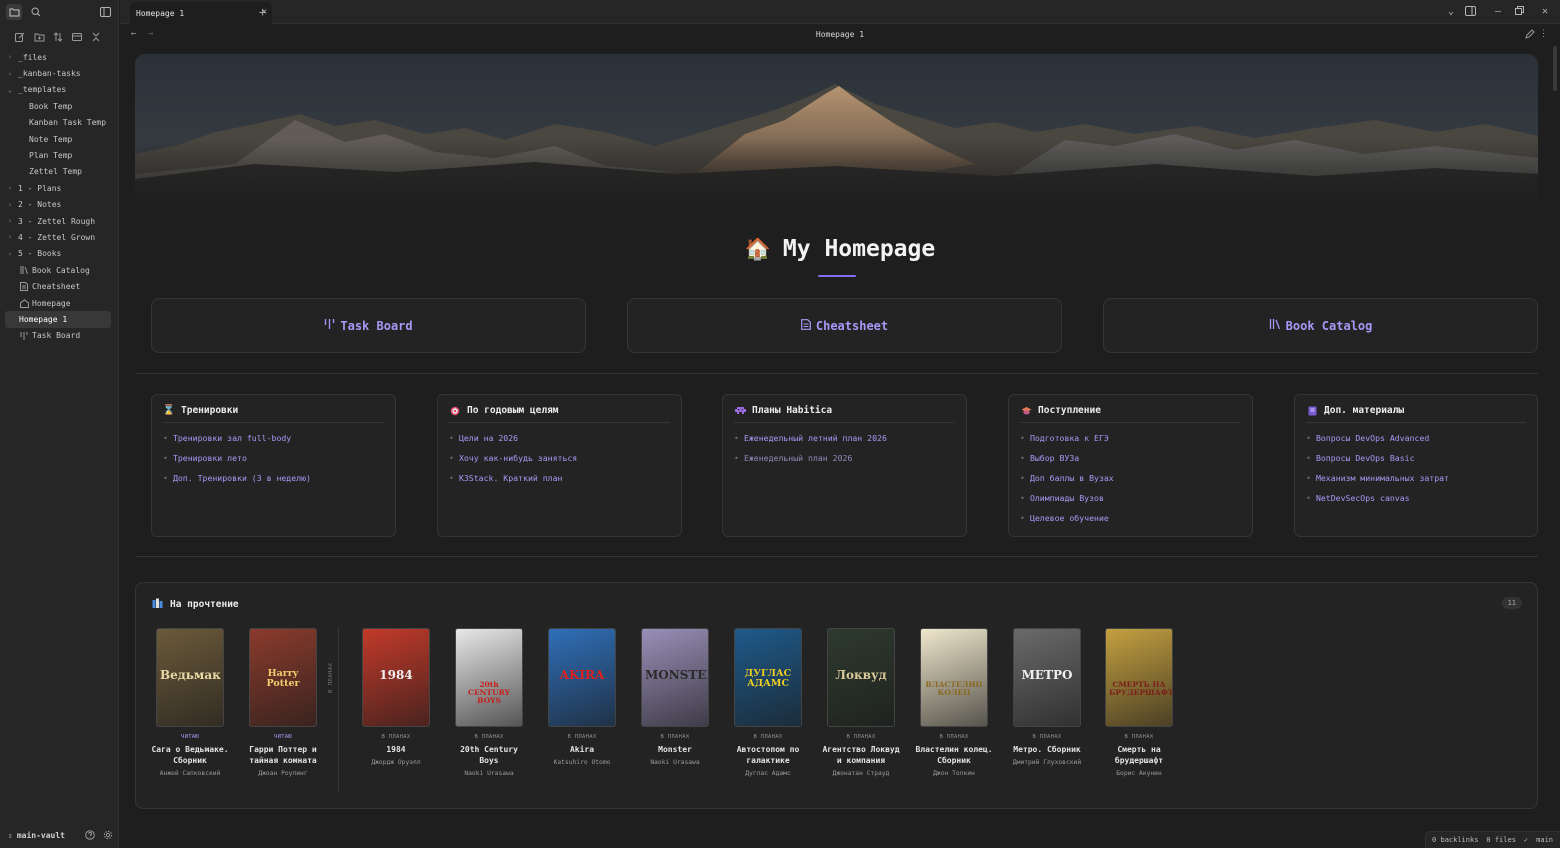 The width and height of the screenshot is (1560, 848). What do you see at coordinates (954, 677) in the screenshot?
I see `book-cover: ВЛАСТЕЛИН КОЛЕЦ` at bounding box center [954, 677].